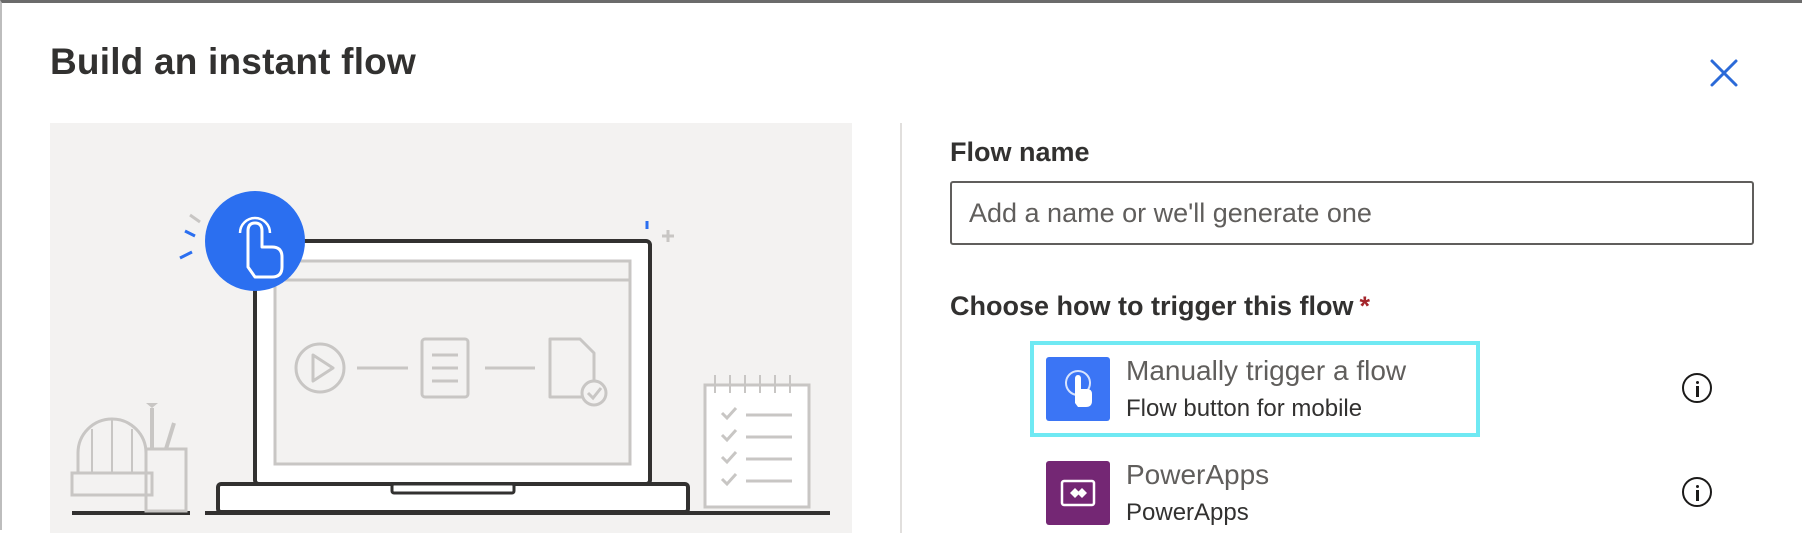 The width and height of the screenshot is (1802, 545). Describe the element at coordinates (1020, 152) in the screenshot. I see `flow-name-label: Flow name` at that location.